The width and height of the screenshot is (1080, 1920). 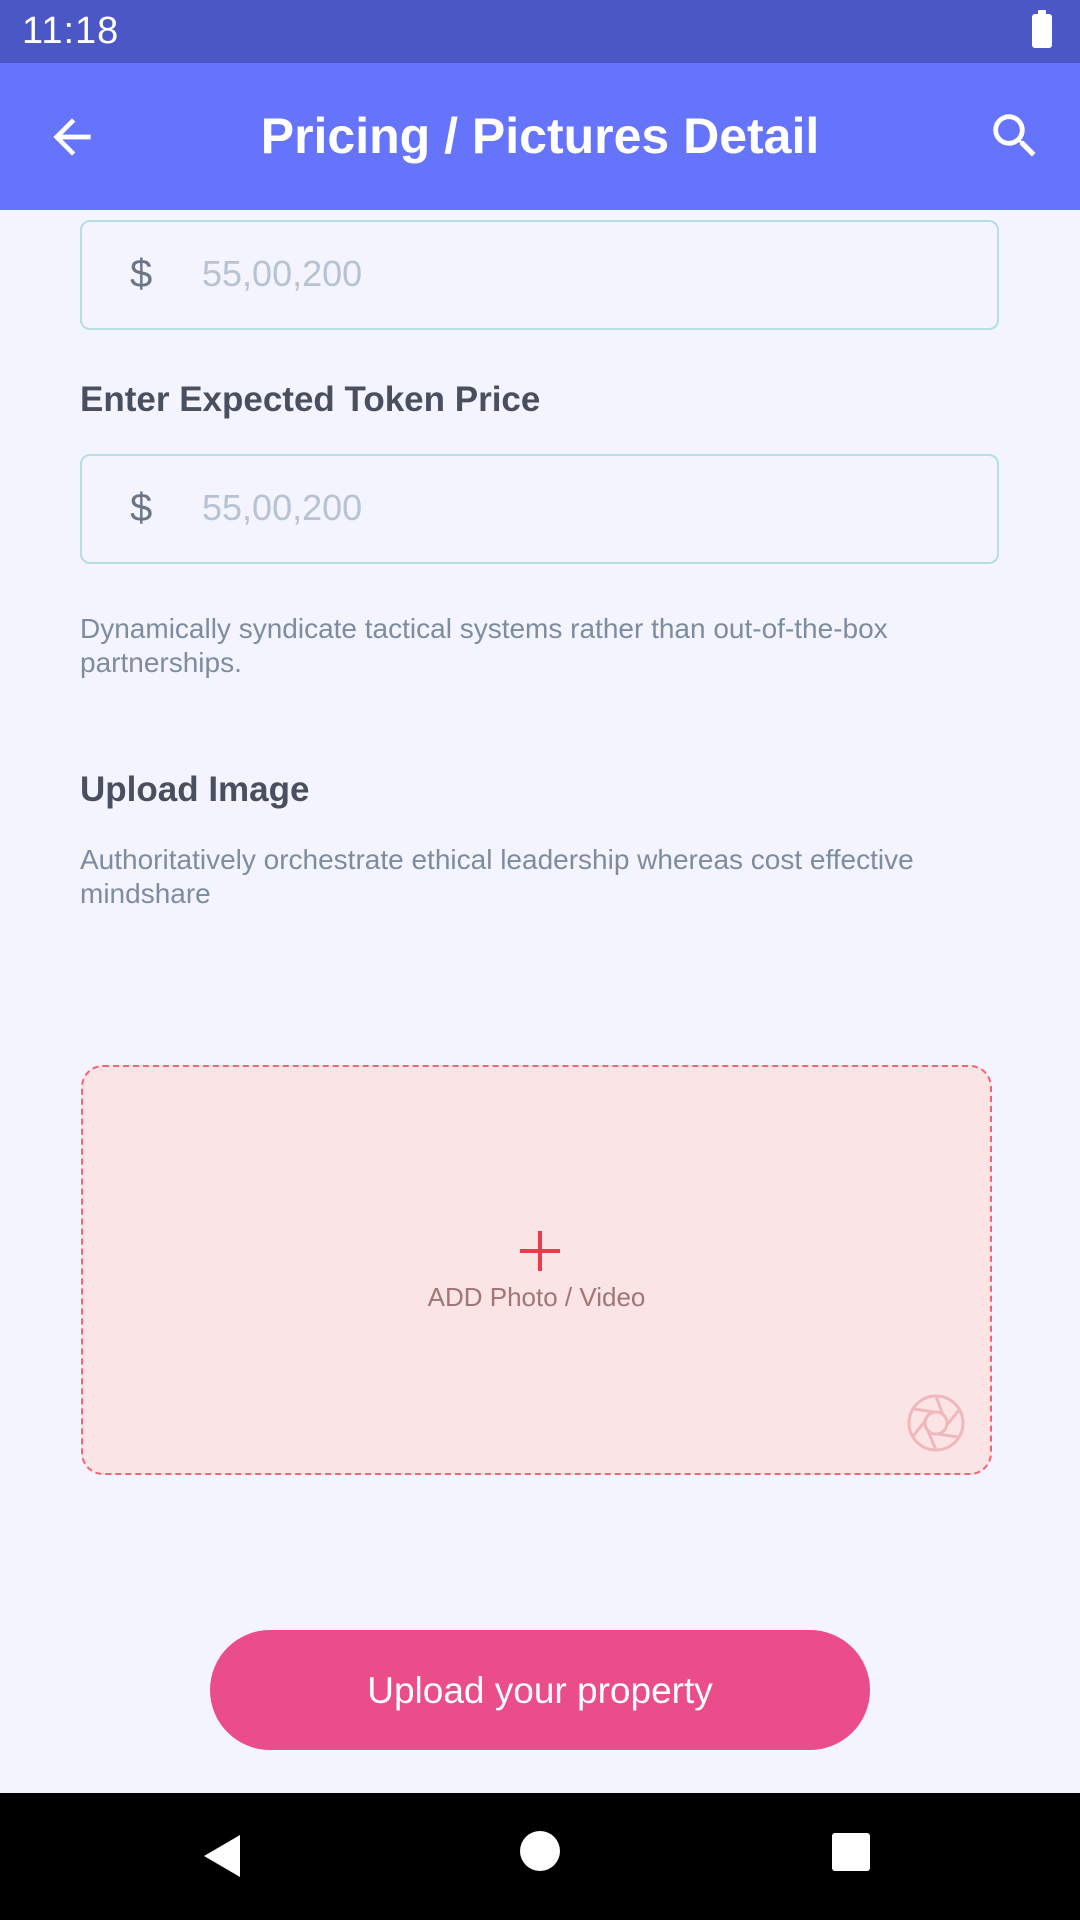 I want to click on nav-recent-apps-icon, so click(x=851, y=1852).